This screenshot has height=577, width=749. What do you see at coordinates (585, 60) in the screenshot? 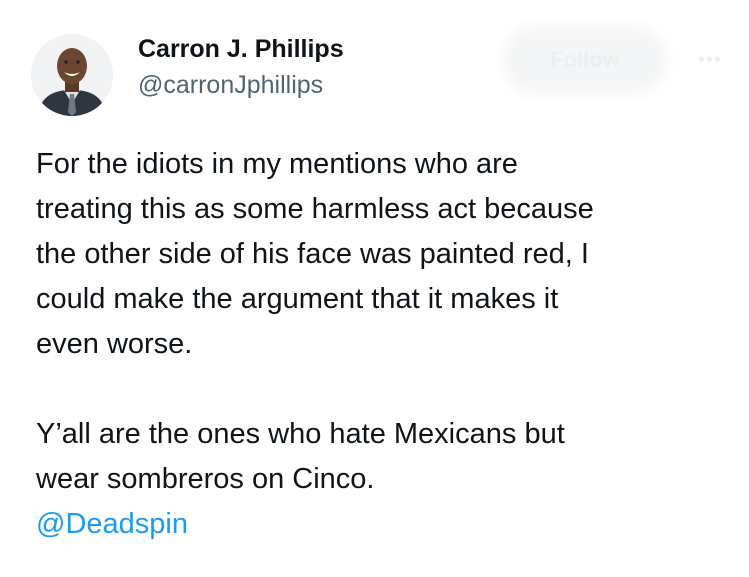
I see `follow-button: Follow` at bounding box center [585, 60].